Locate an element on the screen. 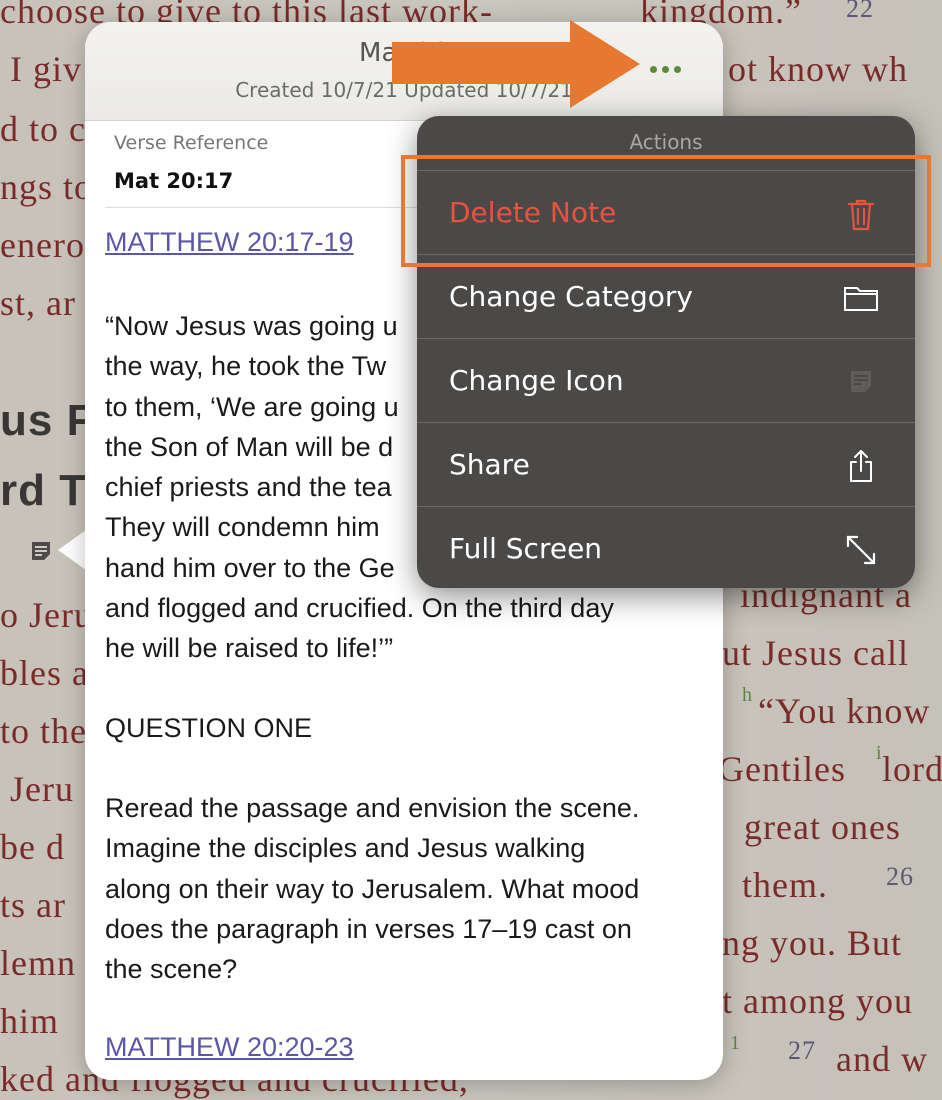 The image size is (942, 1100). bible-text-line: great ones is located at coordinates (822, 827).